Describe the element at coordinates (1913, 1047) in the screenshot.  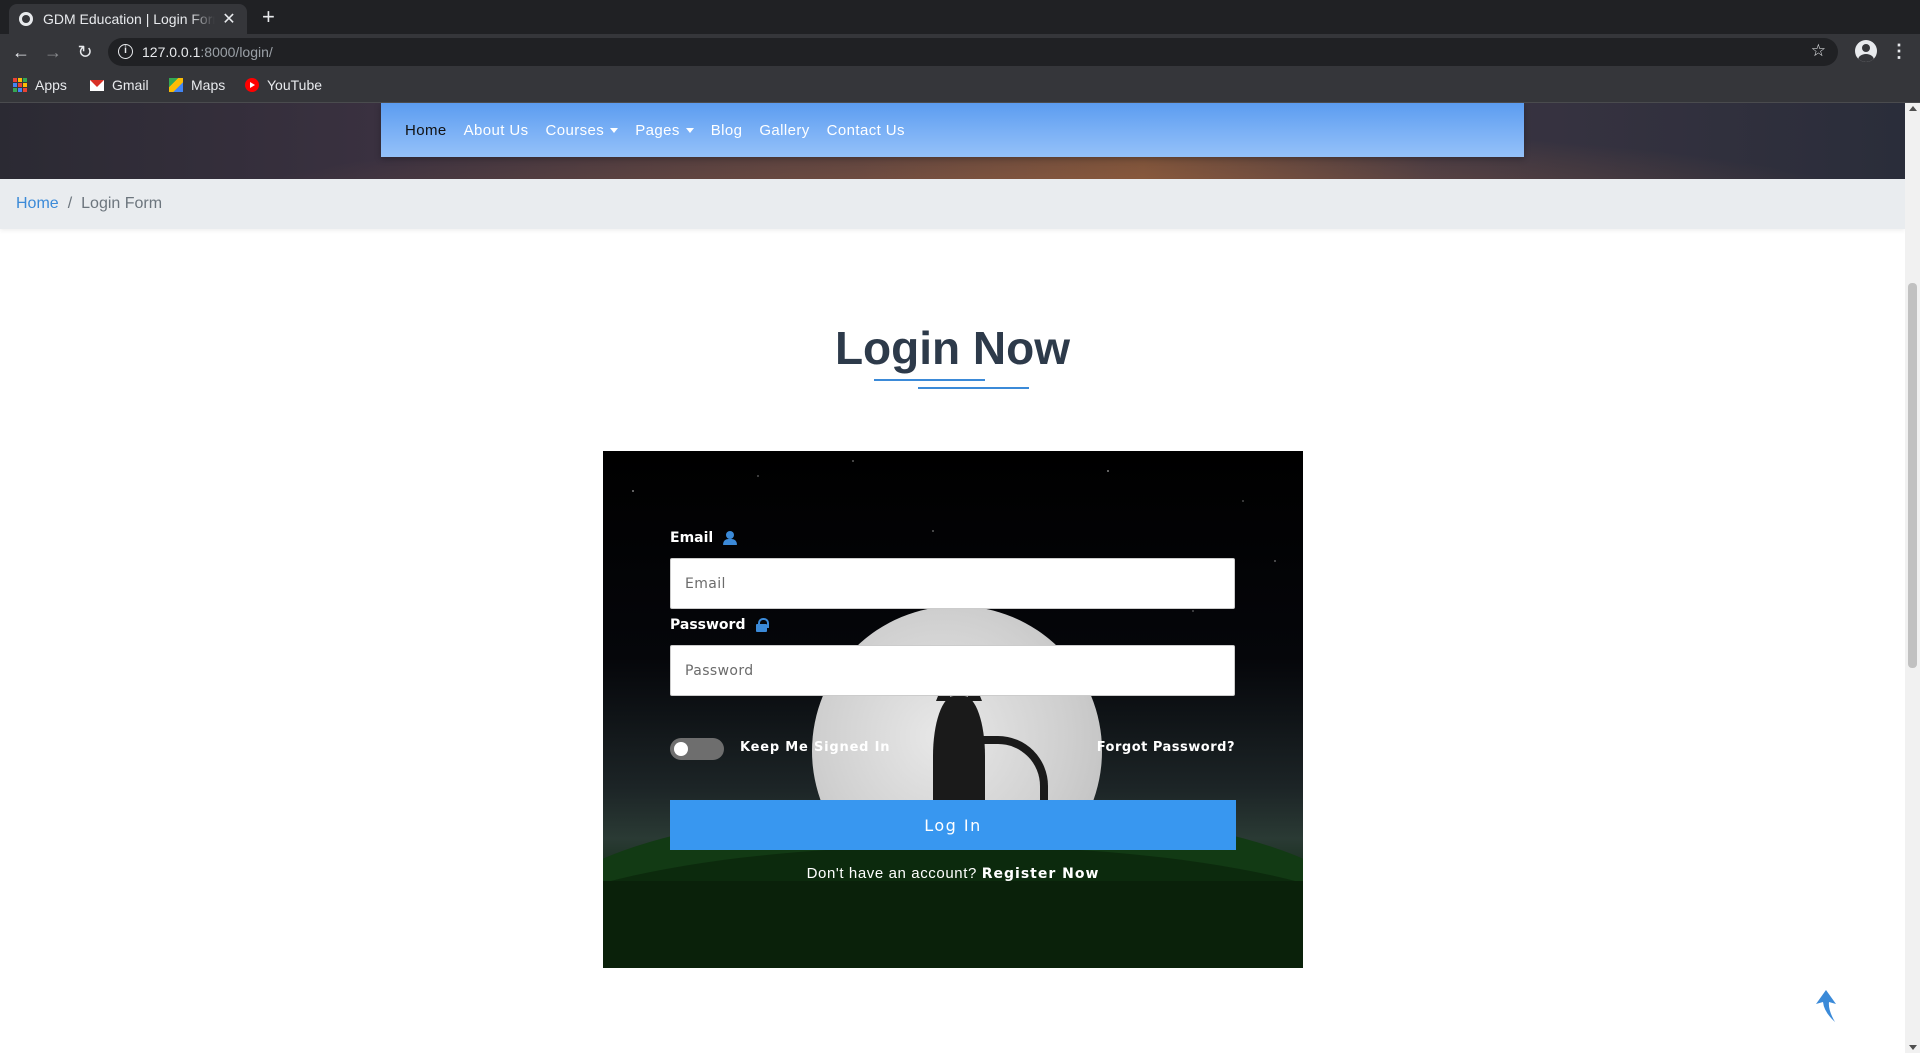
I see `scroll-down-arrow-icon` at that location.